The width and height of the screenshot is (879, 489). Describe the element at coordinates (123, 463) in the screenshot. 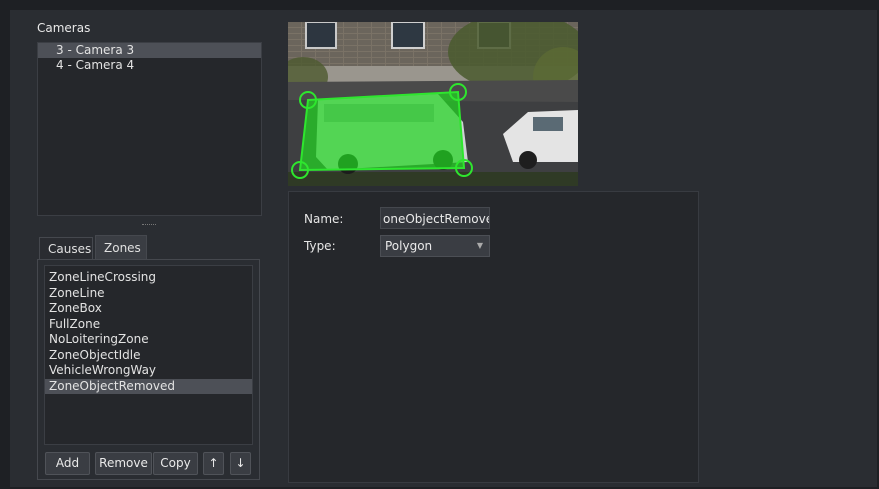

I see `remove-button: Remove` at that location.